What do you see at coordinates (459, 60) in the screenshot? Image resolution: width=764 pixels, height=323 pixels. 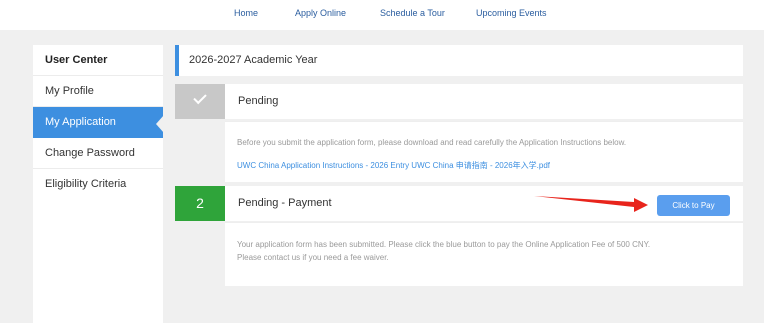 I see `academic-year-header: 2026-2027 Academic Year` at bounding box center [459, 60].